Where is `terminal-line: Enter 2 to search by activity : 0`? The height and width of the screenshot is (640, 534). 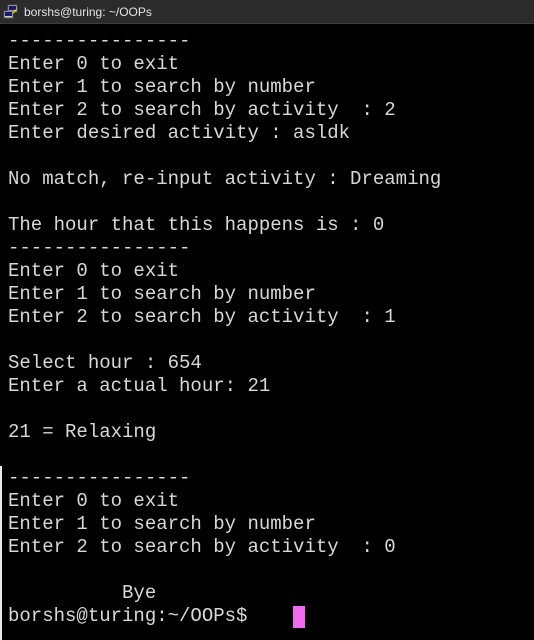
terminal-line: Enter 2 to search by activity : 0 is located at coordinates (202, 547).